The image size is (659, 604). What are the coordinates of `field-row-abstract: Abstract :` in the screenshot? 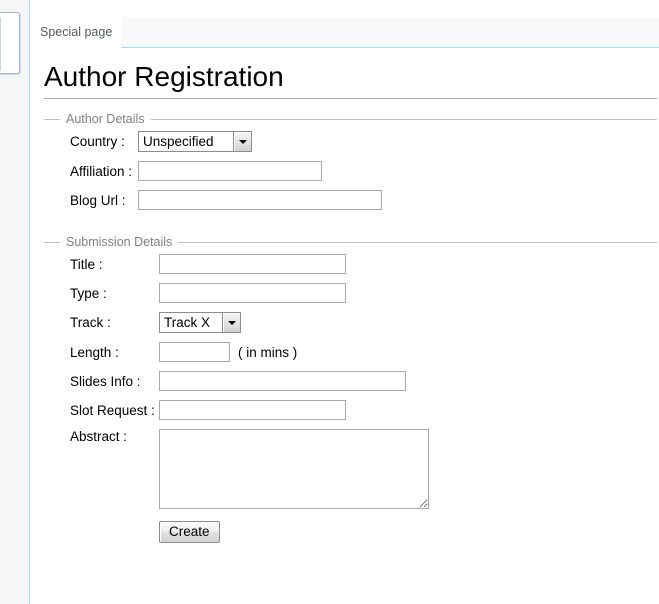 It's located at (350, 469).